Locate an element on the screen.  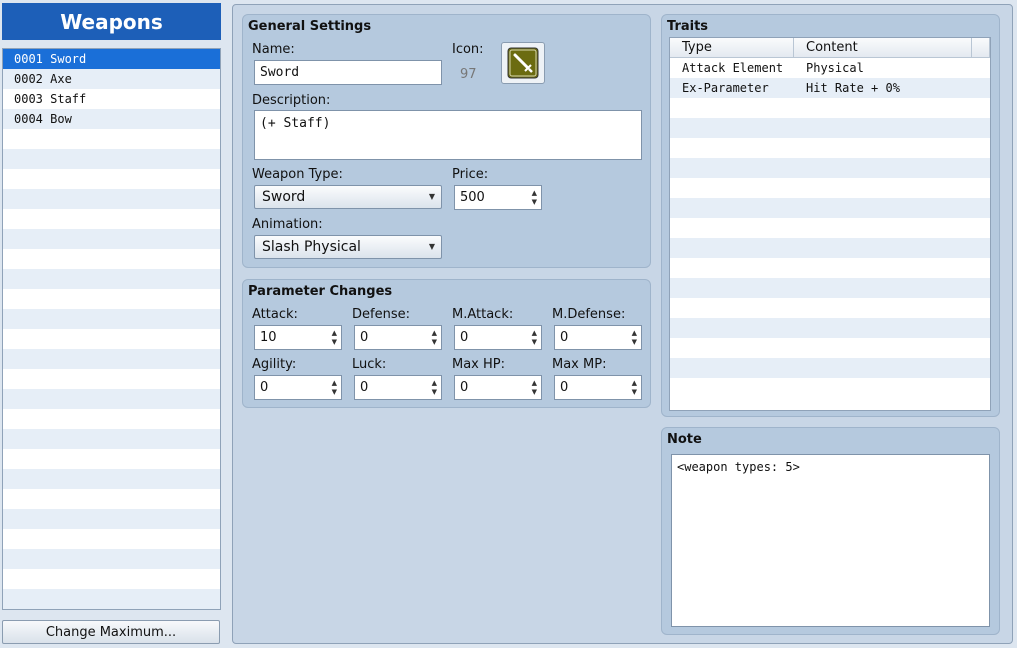
param-label: Attack: is located at coordinates (275, 314).